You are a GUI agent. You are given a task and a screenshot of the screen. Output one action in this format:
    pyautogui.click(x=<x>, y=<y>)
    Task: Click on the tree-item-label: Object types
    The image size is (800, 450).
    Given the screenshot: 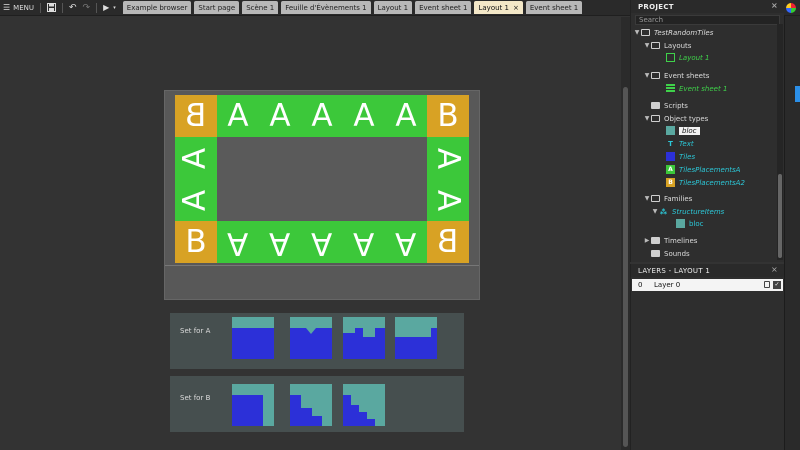 What is the action you would take?
    pyautogui.click(x=686, y=118)
    